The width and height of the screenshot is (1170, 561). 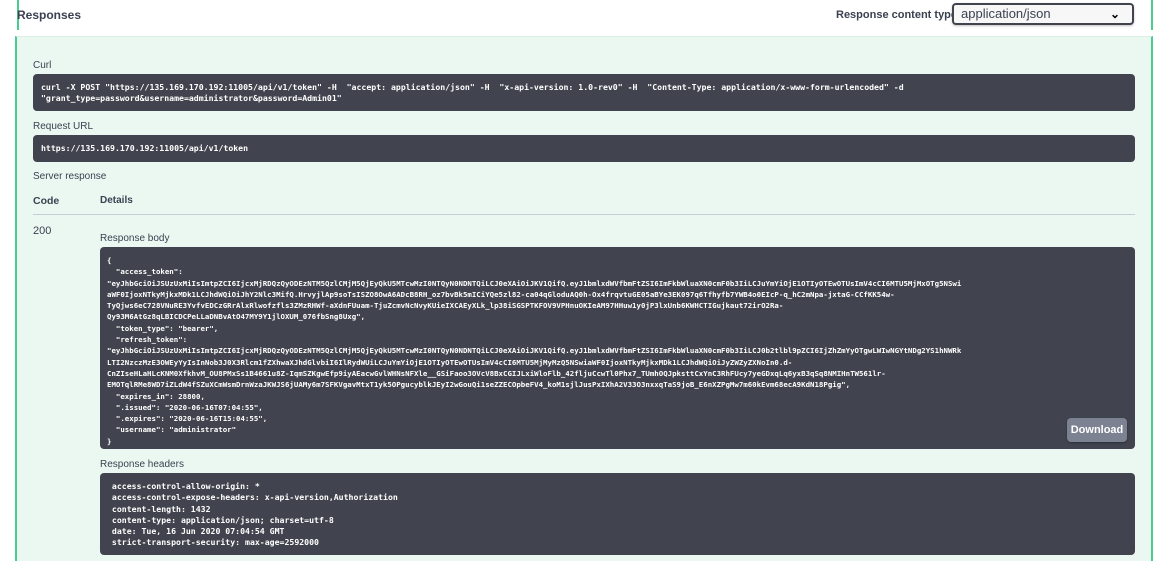 I want to click on content-type-select: application/json ⌄, so click(x=1043, y=14).